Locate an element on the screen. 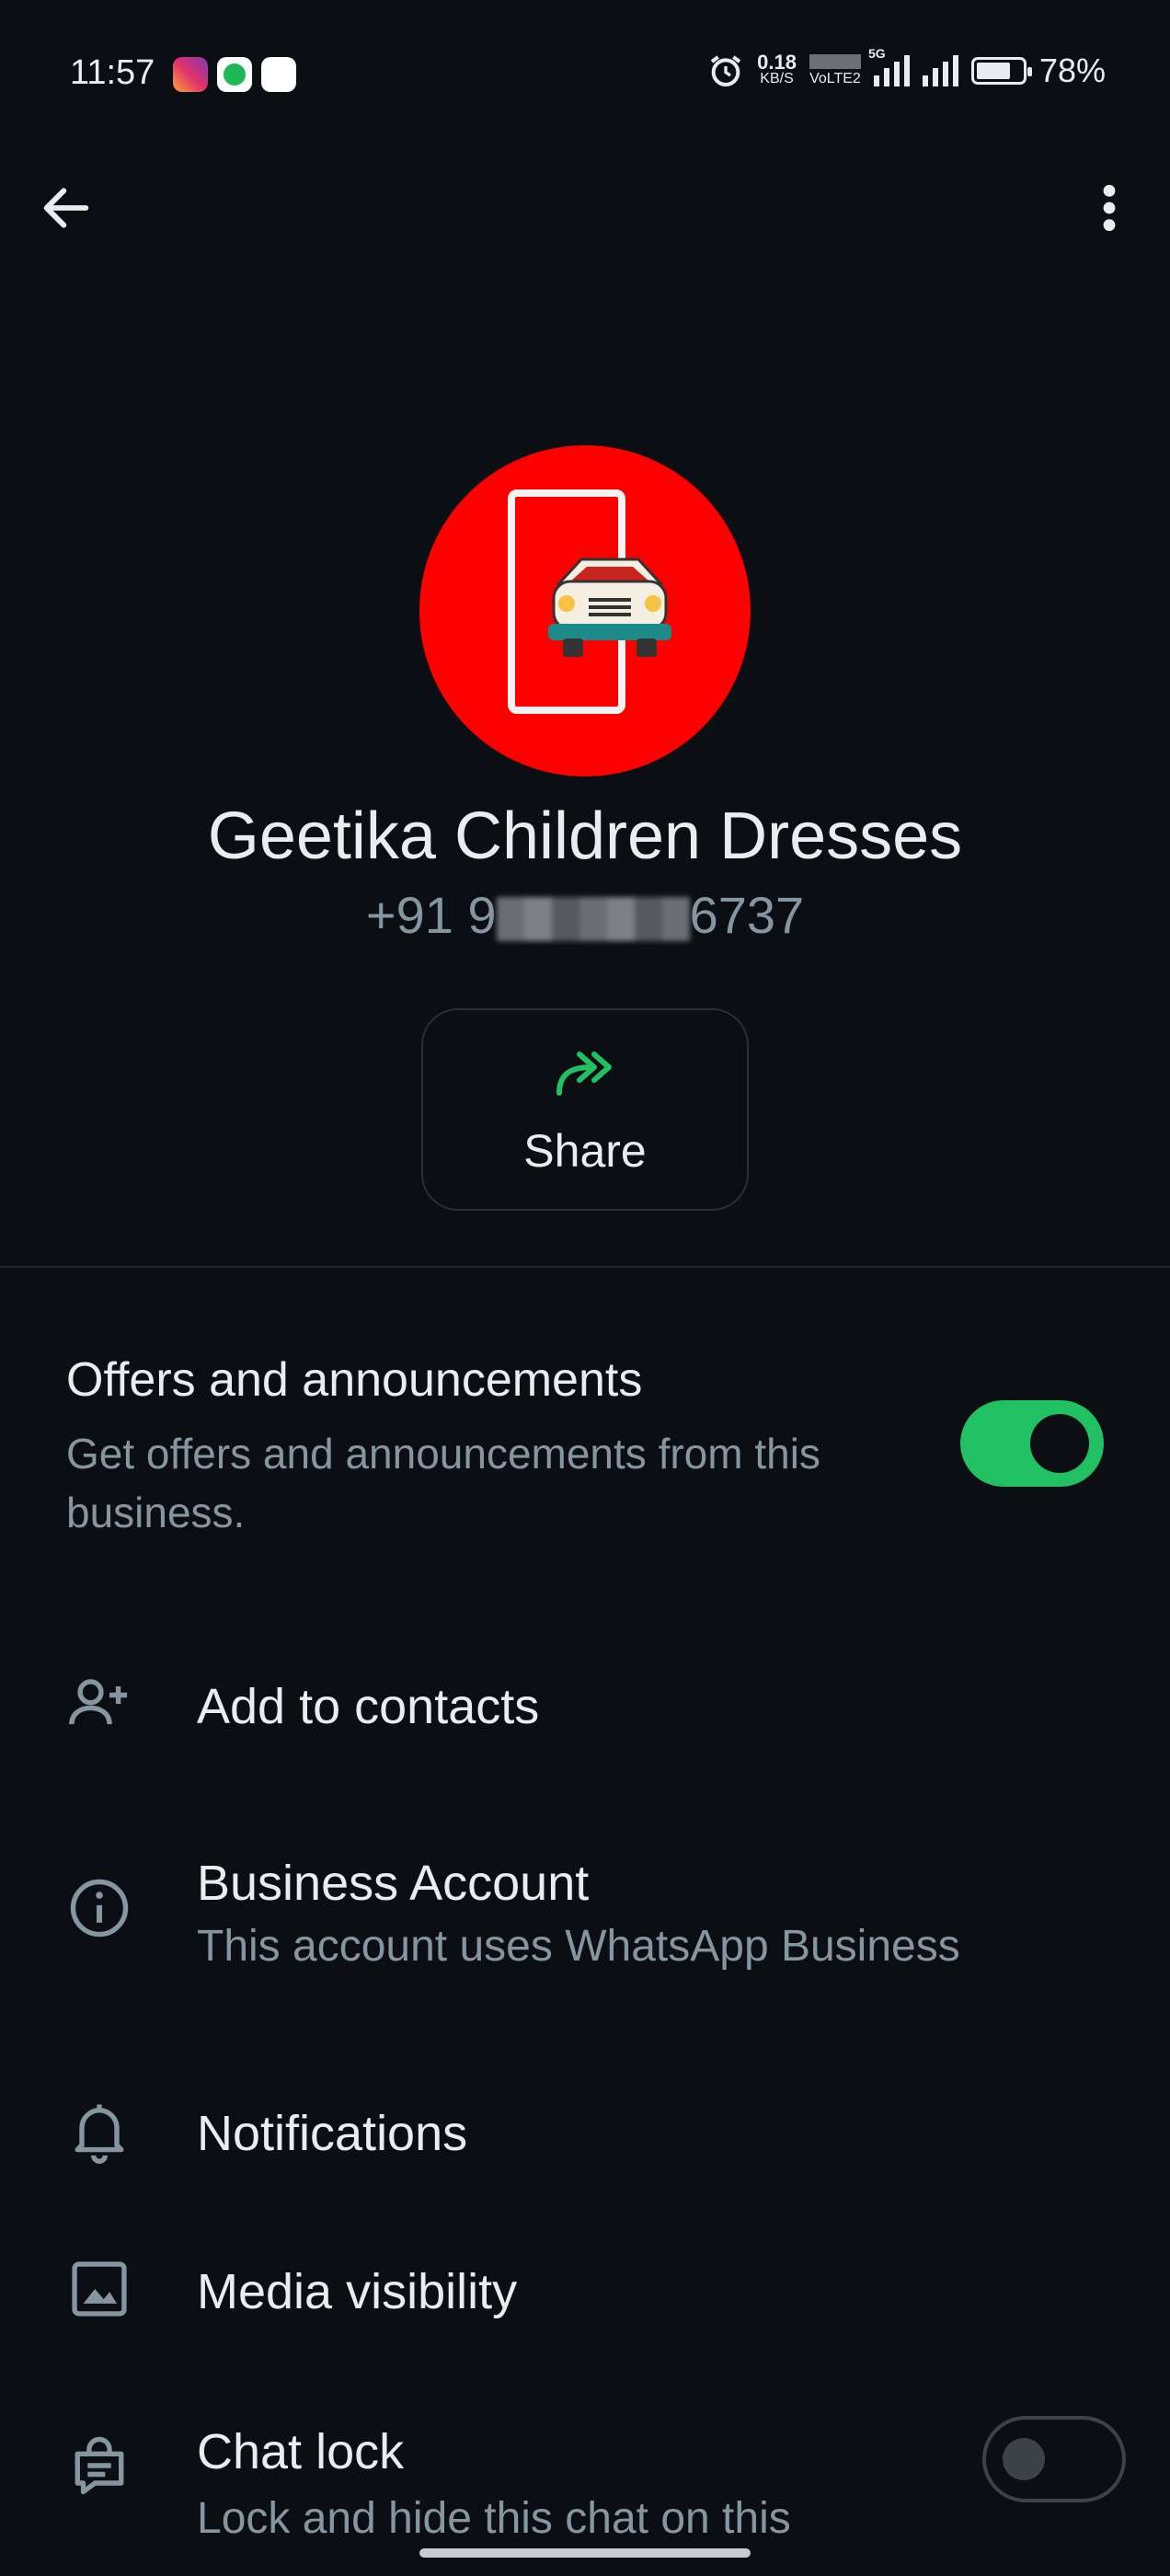  notifications-row: Notifications is located at coordinates (585, 2131).